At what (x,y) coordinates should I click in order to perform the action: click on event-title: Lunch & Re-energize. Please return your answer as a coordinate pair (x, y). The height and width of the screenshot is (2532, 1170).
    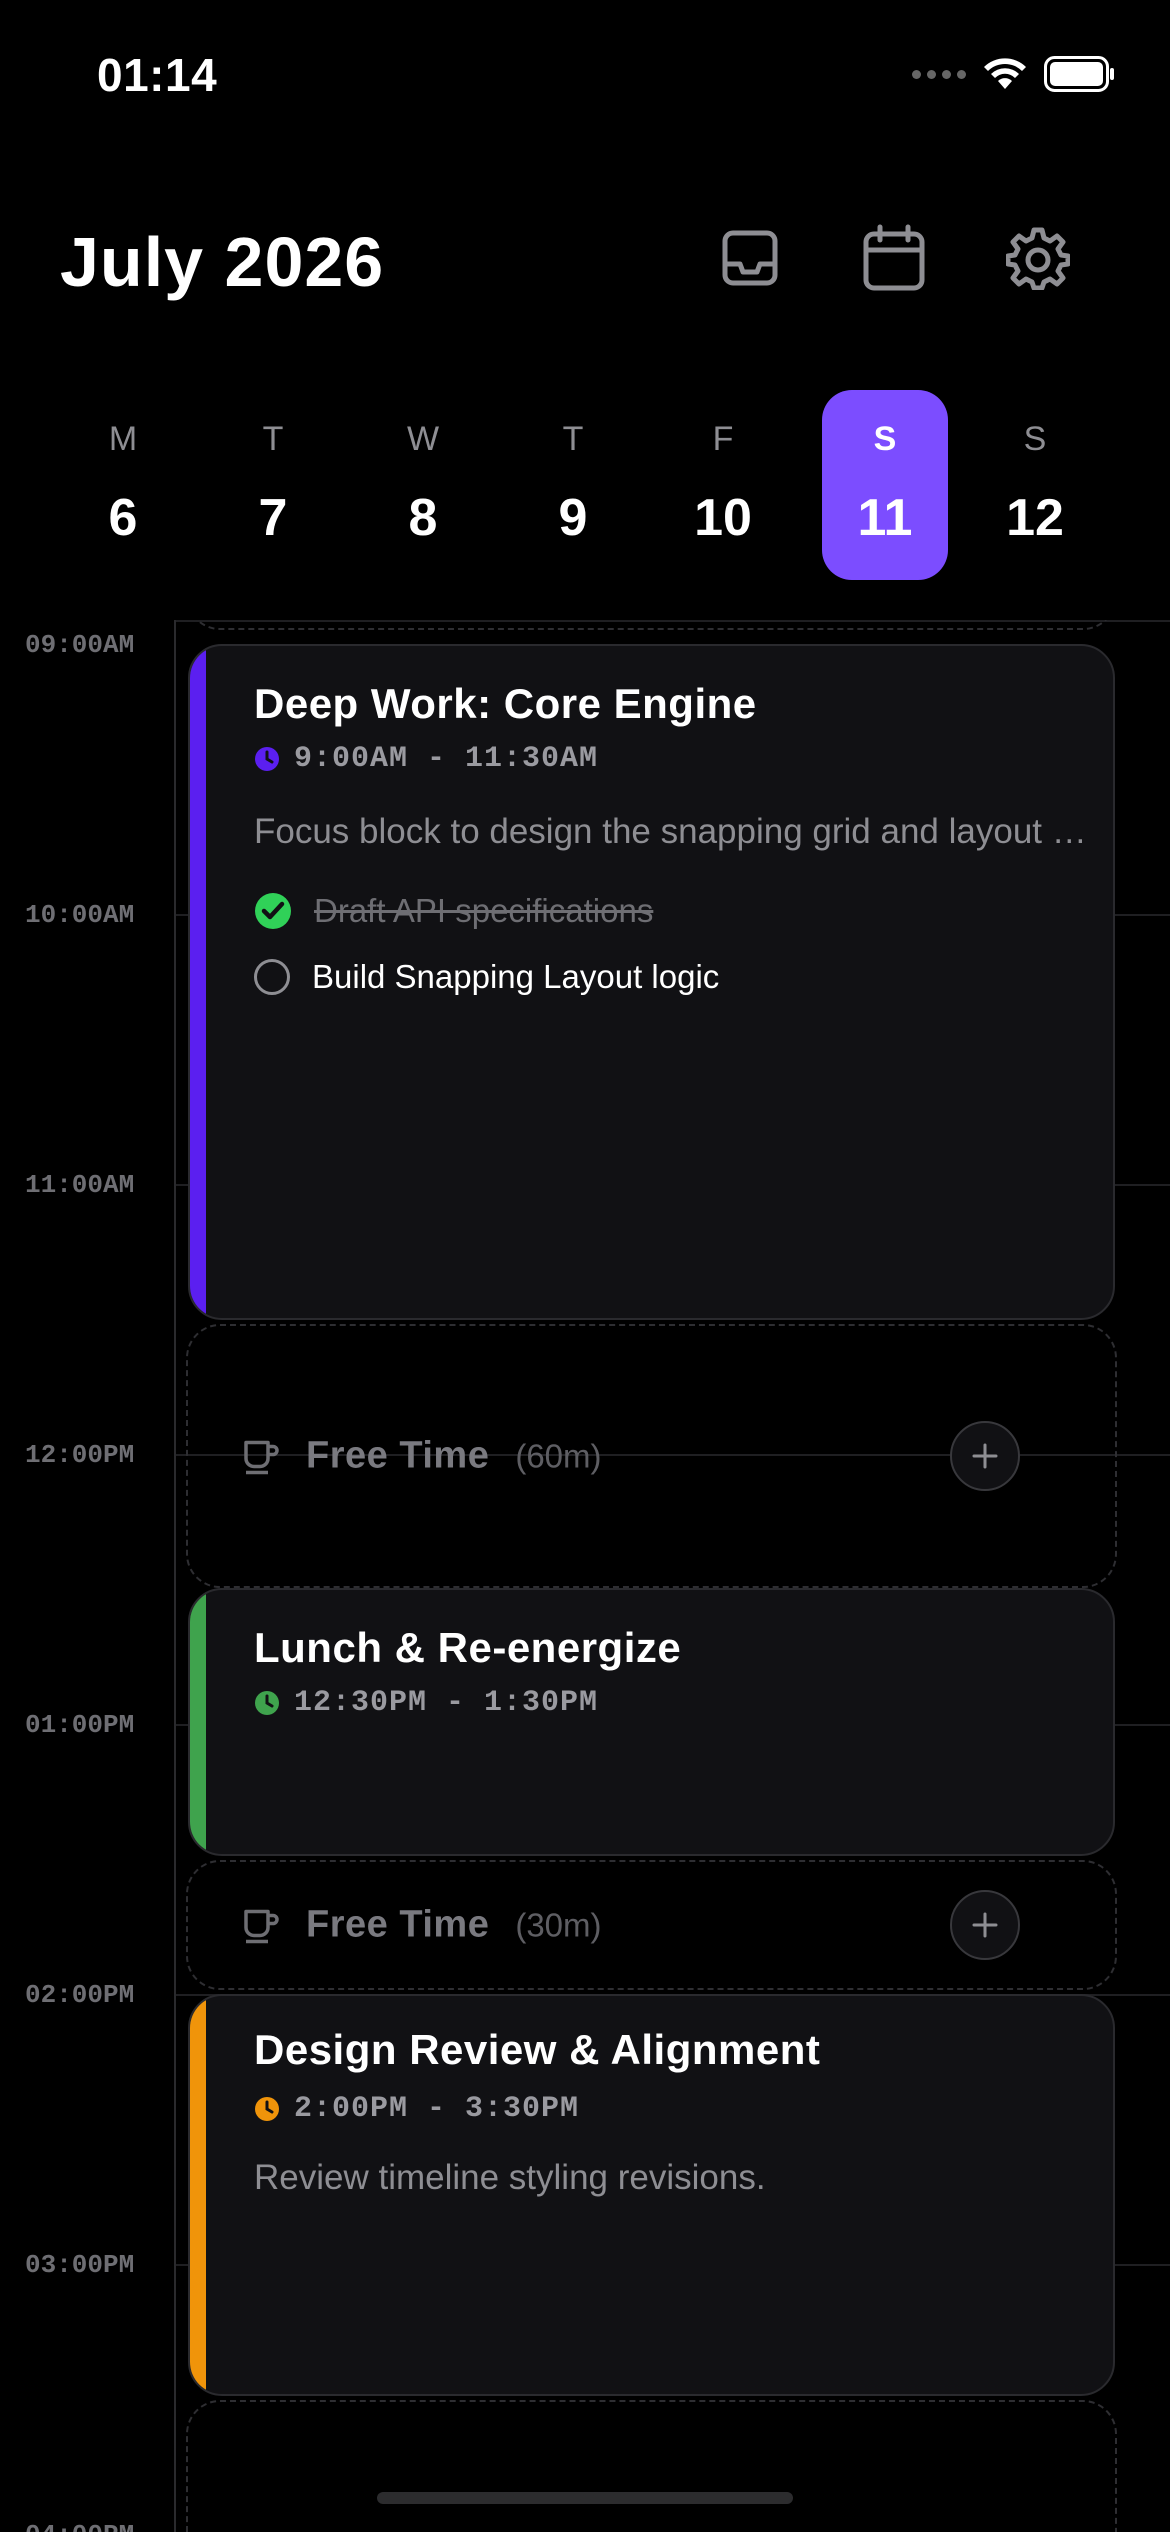
    Looking at the image, I should click on (468, 1647).